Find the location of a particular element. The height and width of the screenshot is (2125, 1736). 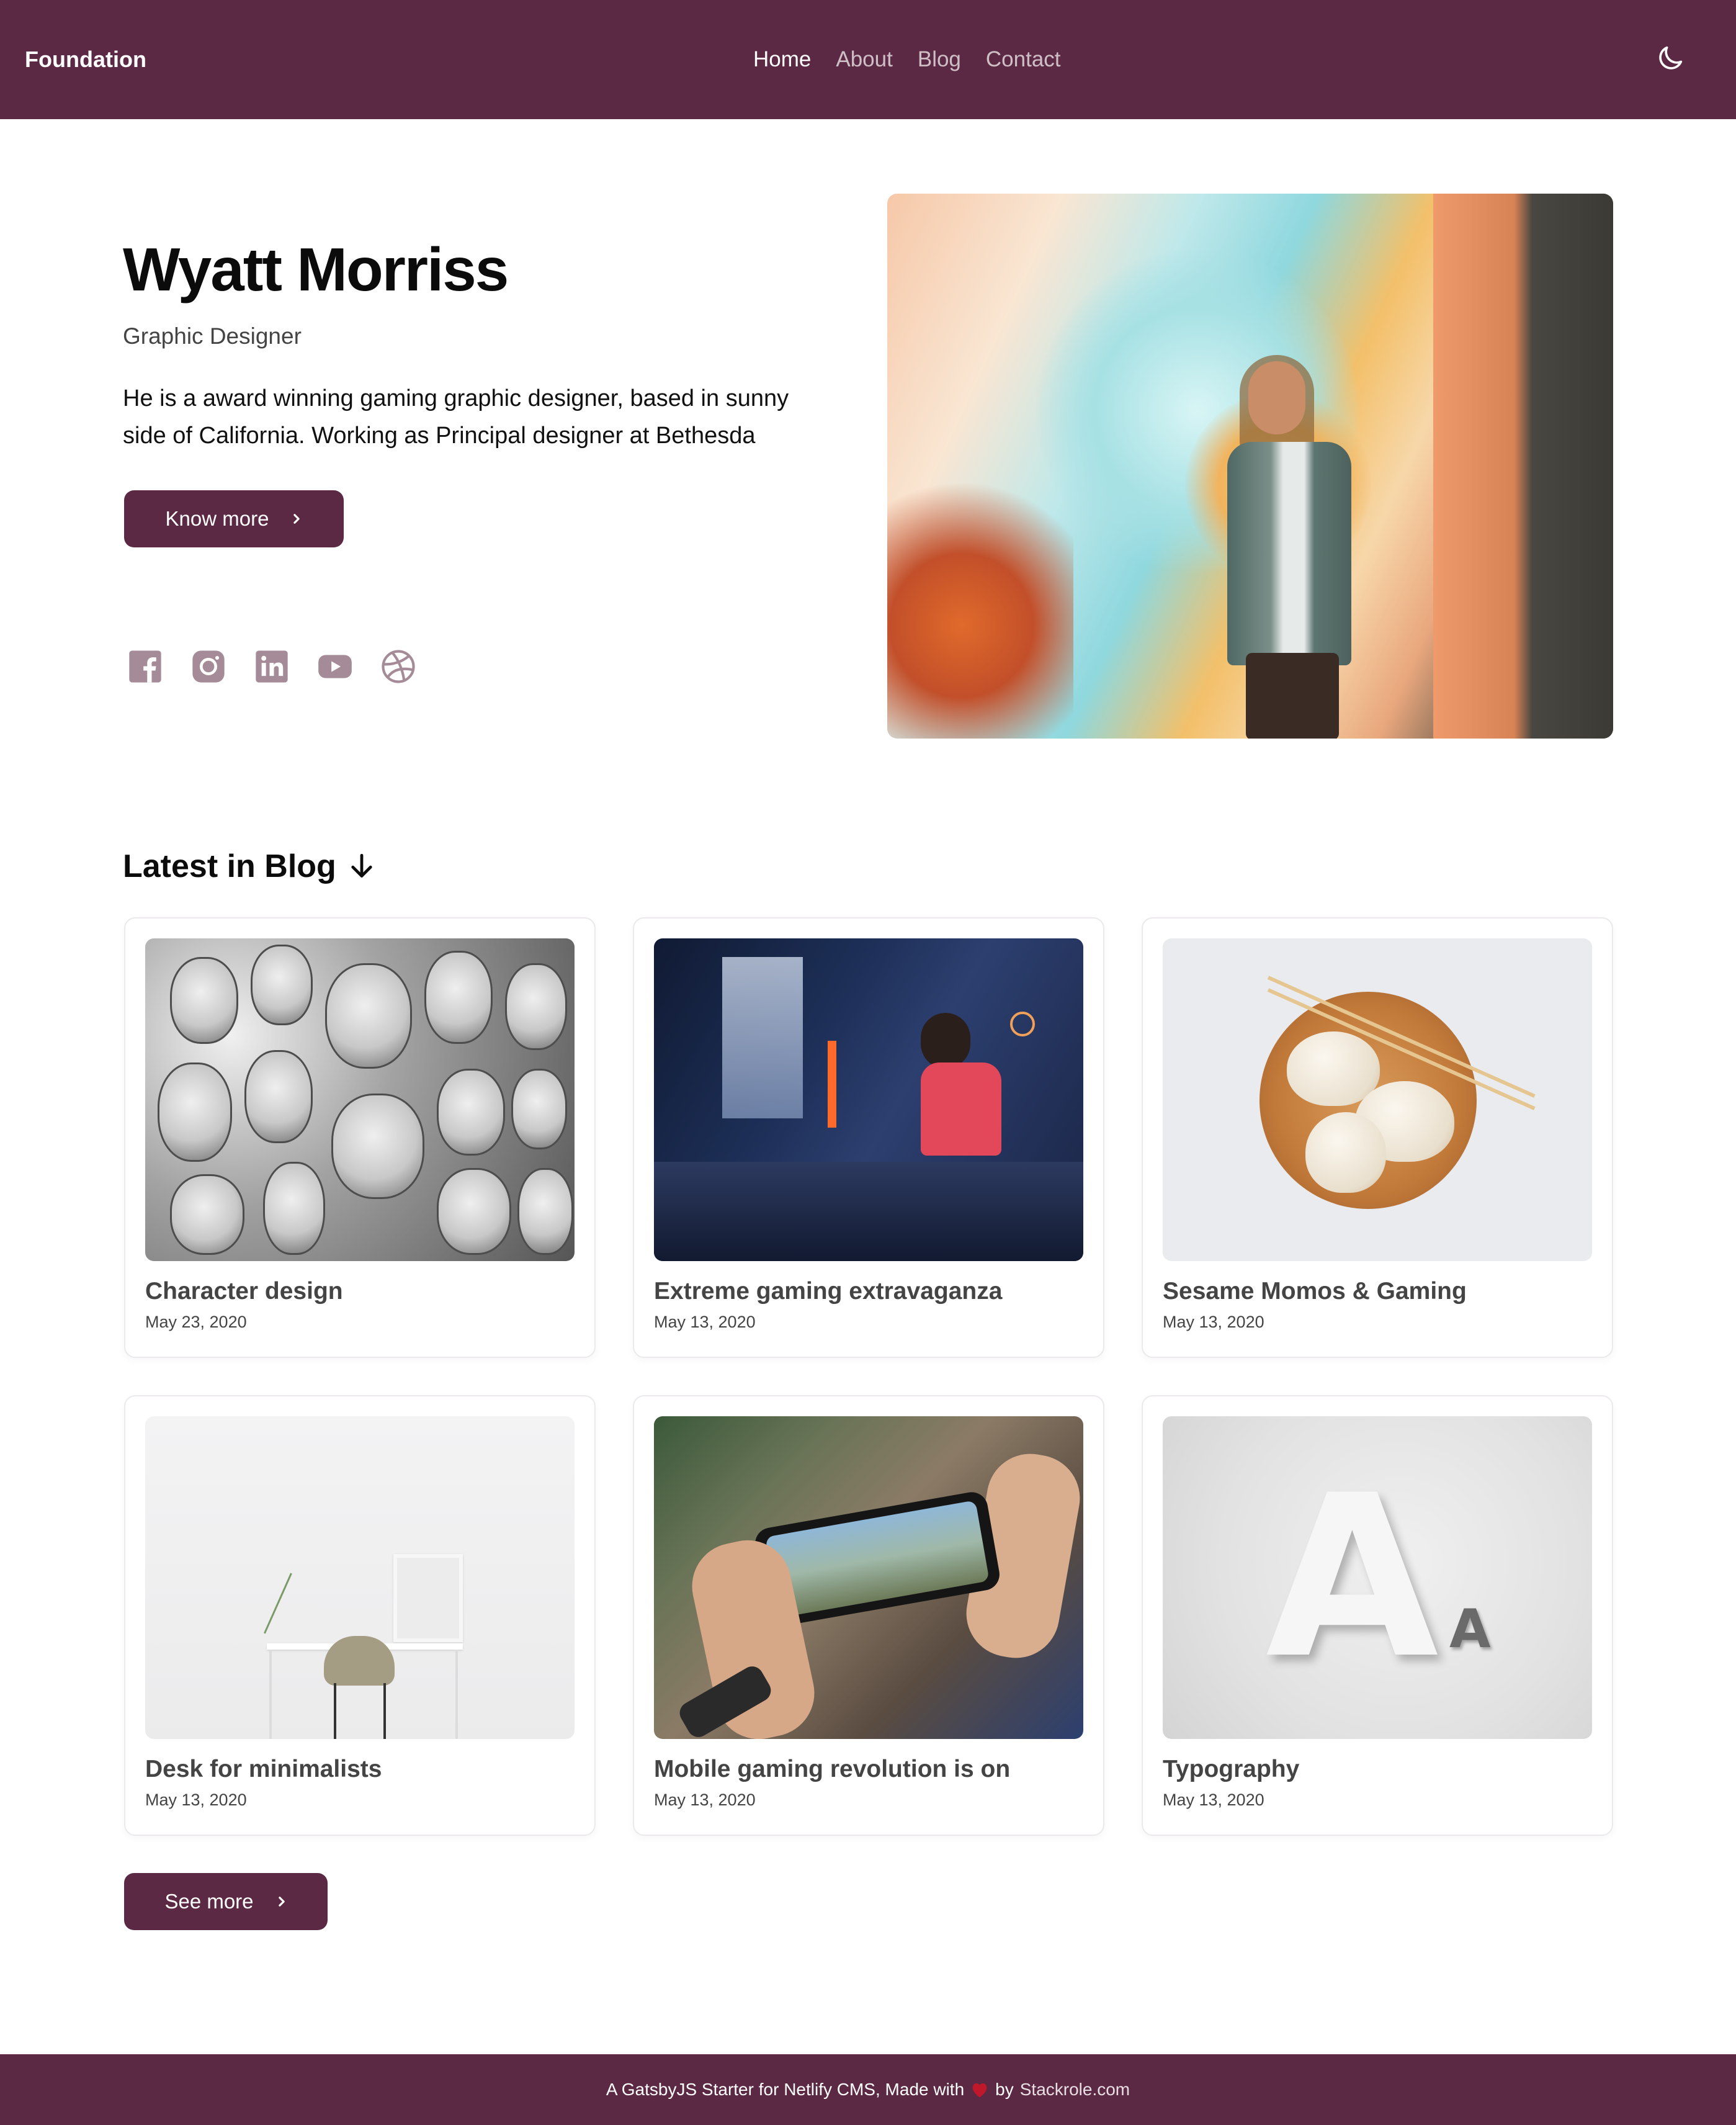

hero-name: Wyatt Morriss is located at coordinates (316, 269).